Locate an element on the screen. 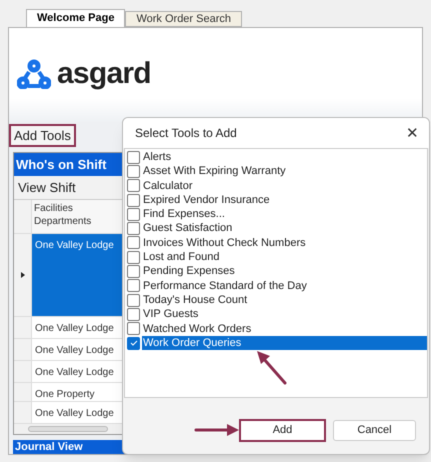 This screenshot has width=431, height=462. list-item: Performance Standard of the Day is located at coordinates (284, 285).